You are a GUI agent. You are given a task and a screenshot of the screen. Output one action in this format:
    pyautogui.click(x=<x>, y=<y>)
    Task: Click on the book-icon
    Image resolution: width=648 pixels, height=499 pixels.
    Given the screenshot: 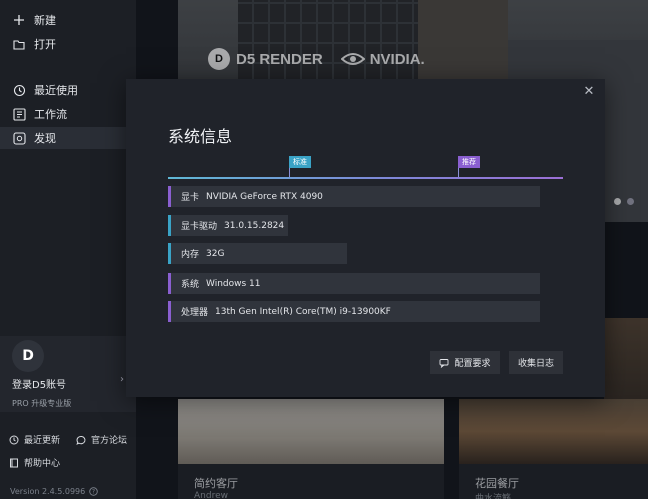 What is the action you would take?
    pyautogui.click(x=14, y=463)
    